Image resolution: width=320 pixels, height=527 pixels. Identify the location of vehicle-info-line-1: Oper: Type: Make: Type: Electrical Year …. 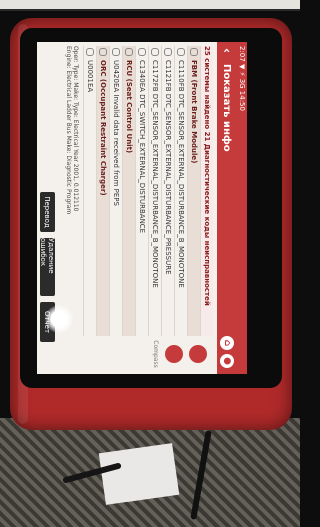
(75, 129).